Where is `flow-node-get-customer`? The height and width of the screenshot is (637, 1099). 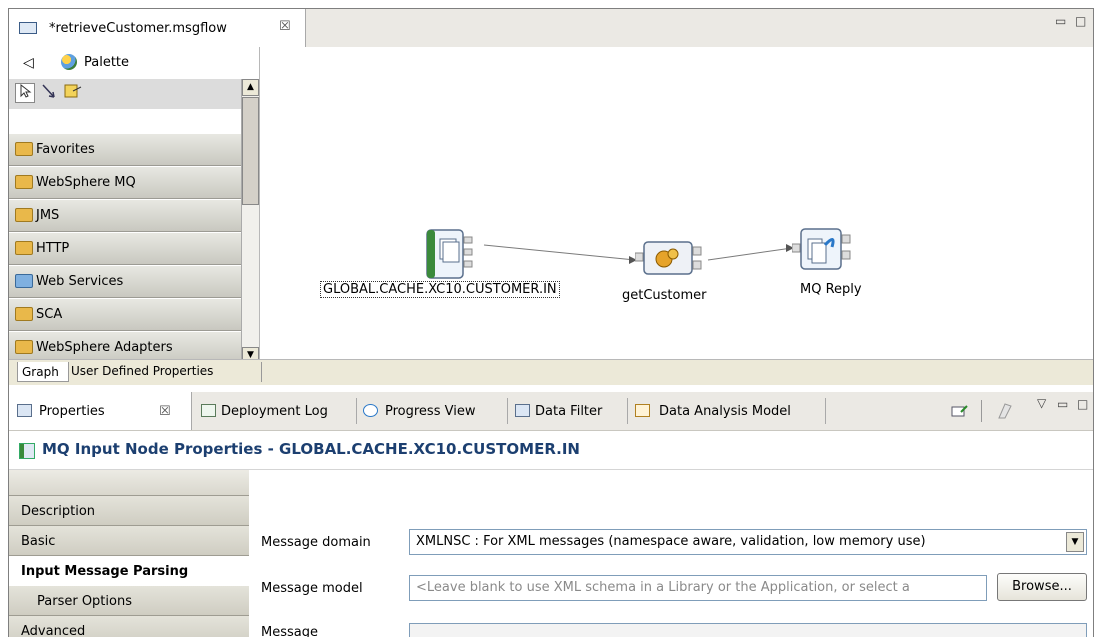 flow-node-get-customer is located at coordinates (674, 259).